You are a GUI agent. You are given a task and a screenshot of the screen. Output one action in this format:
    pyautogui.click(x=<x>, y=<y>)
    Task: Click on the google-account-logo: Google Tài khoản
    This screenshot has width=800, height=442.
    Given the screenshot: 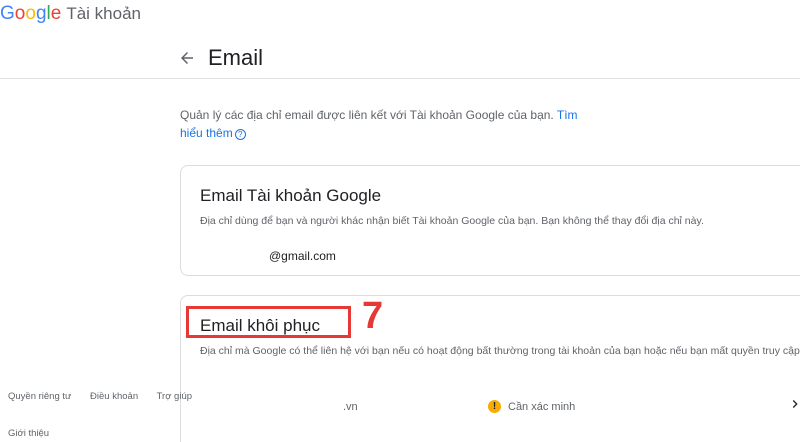 What is the action you would take?
    pyautogui.click(x=70, y=14)
    